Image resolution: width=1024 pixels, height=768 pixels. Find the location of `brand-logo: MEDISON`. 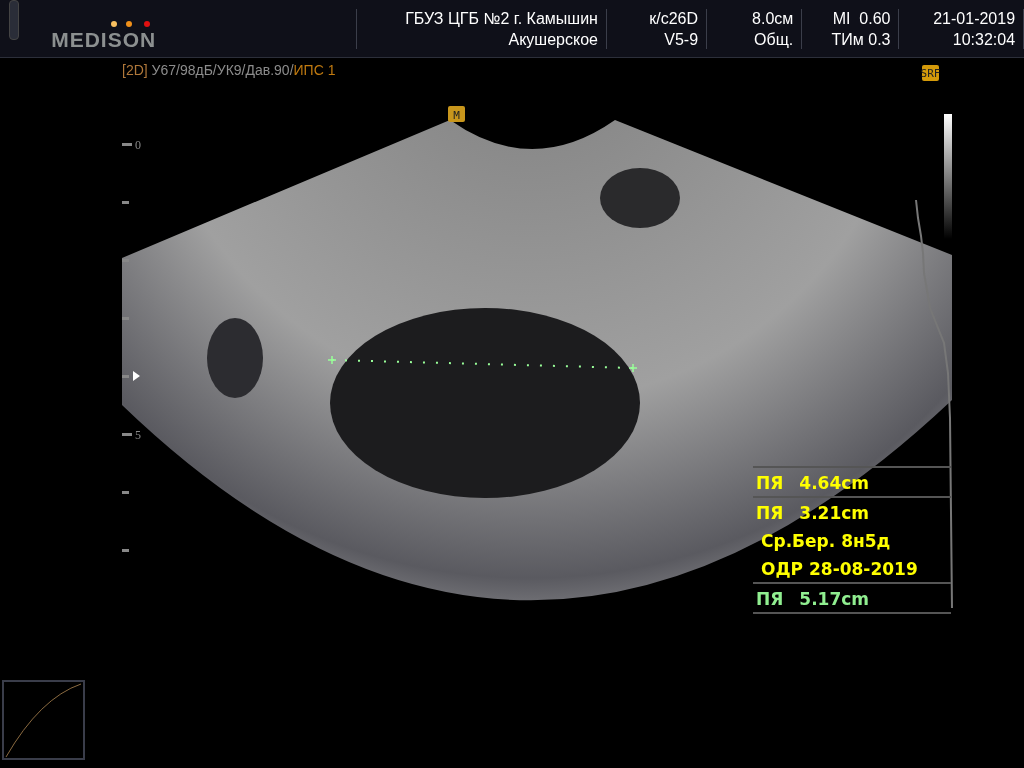

brand-logo: MEDISON is located at coordinates (104, 39).